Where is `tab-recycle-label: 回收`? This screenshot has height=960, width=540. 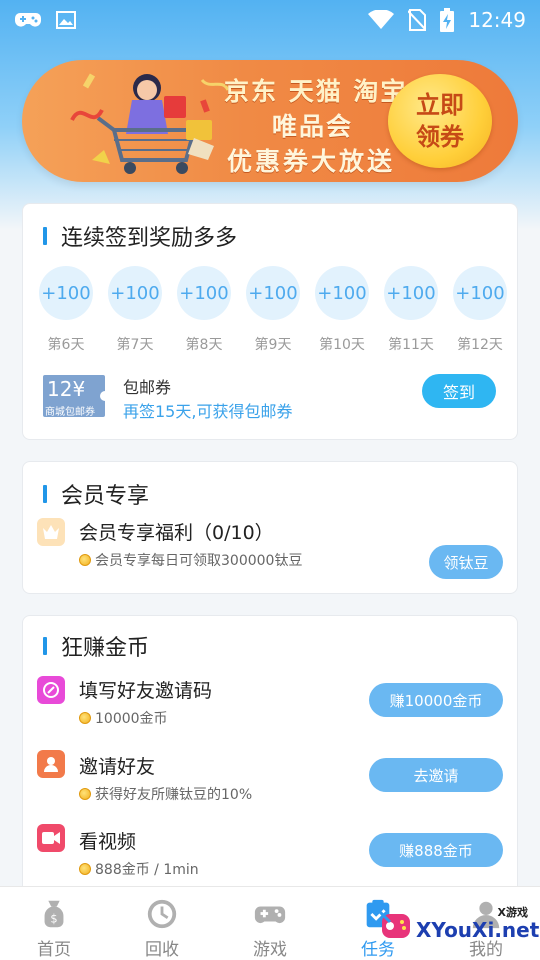 tab-recycle-label: 回收 is located at coordinates (162, 950).